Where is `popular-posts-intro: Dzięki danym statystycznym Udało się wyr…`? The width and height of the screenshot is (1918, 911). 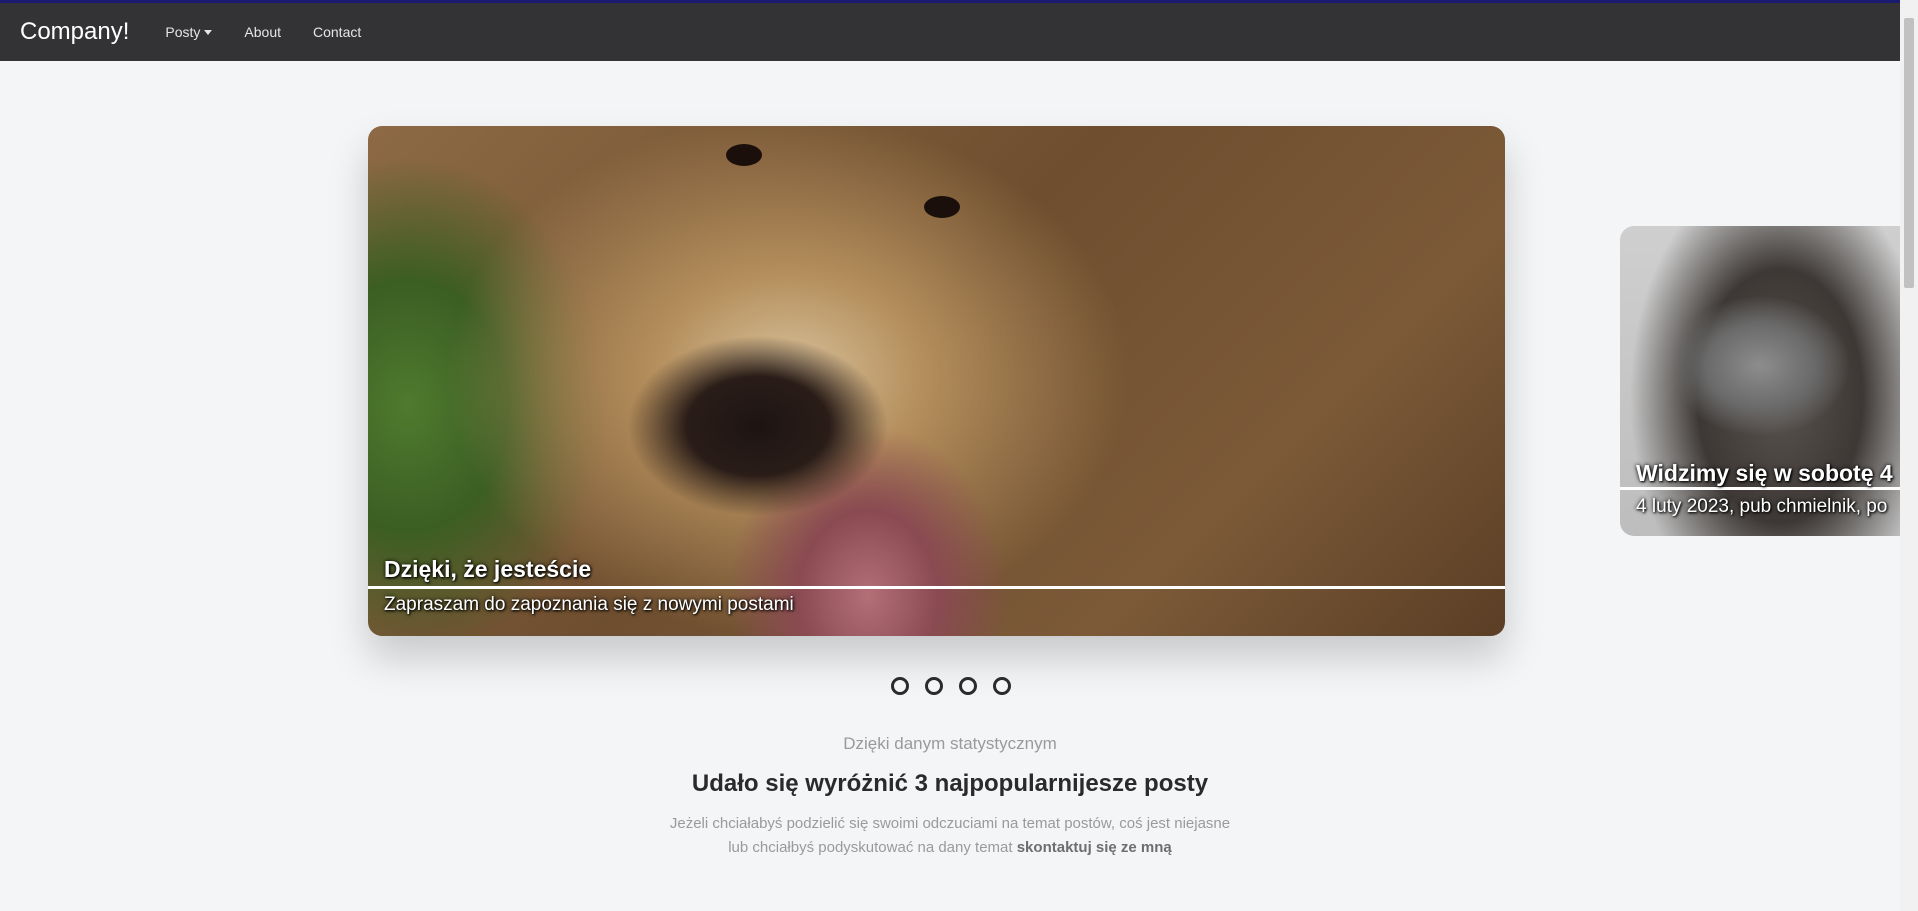 popular-posts-intro: Dzięki danym statystycznym Udało się wyr… is located at coordinates (950, 797).